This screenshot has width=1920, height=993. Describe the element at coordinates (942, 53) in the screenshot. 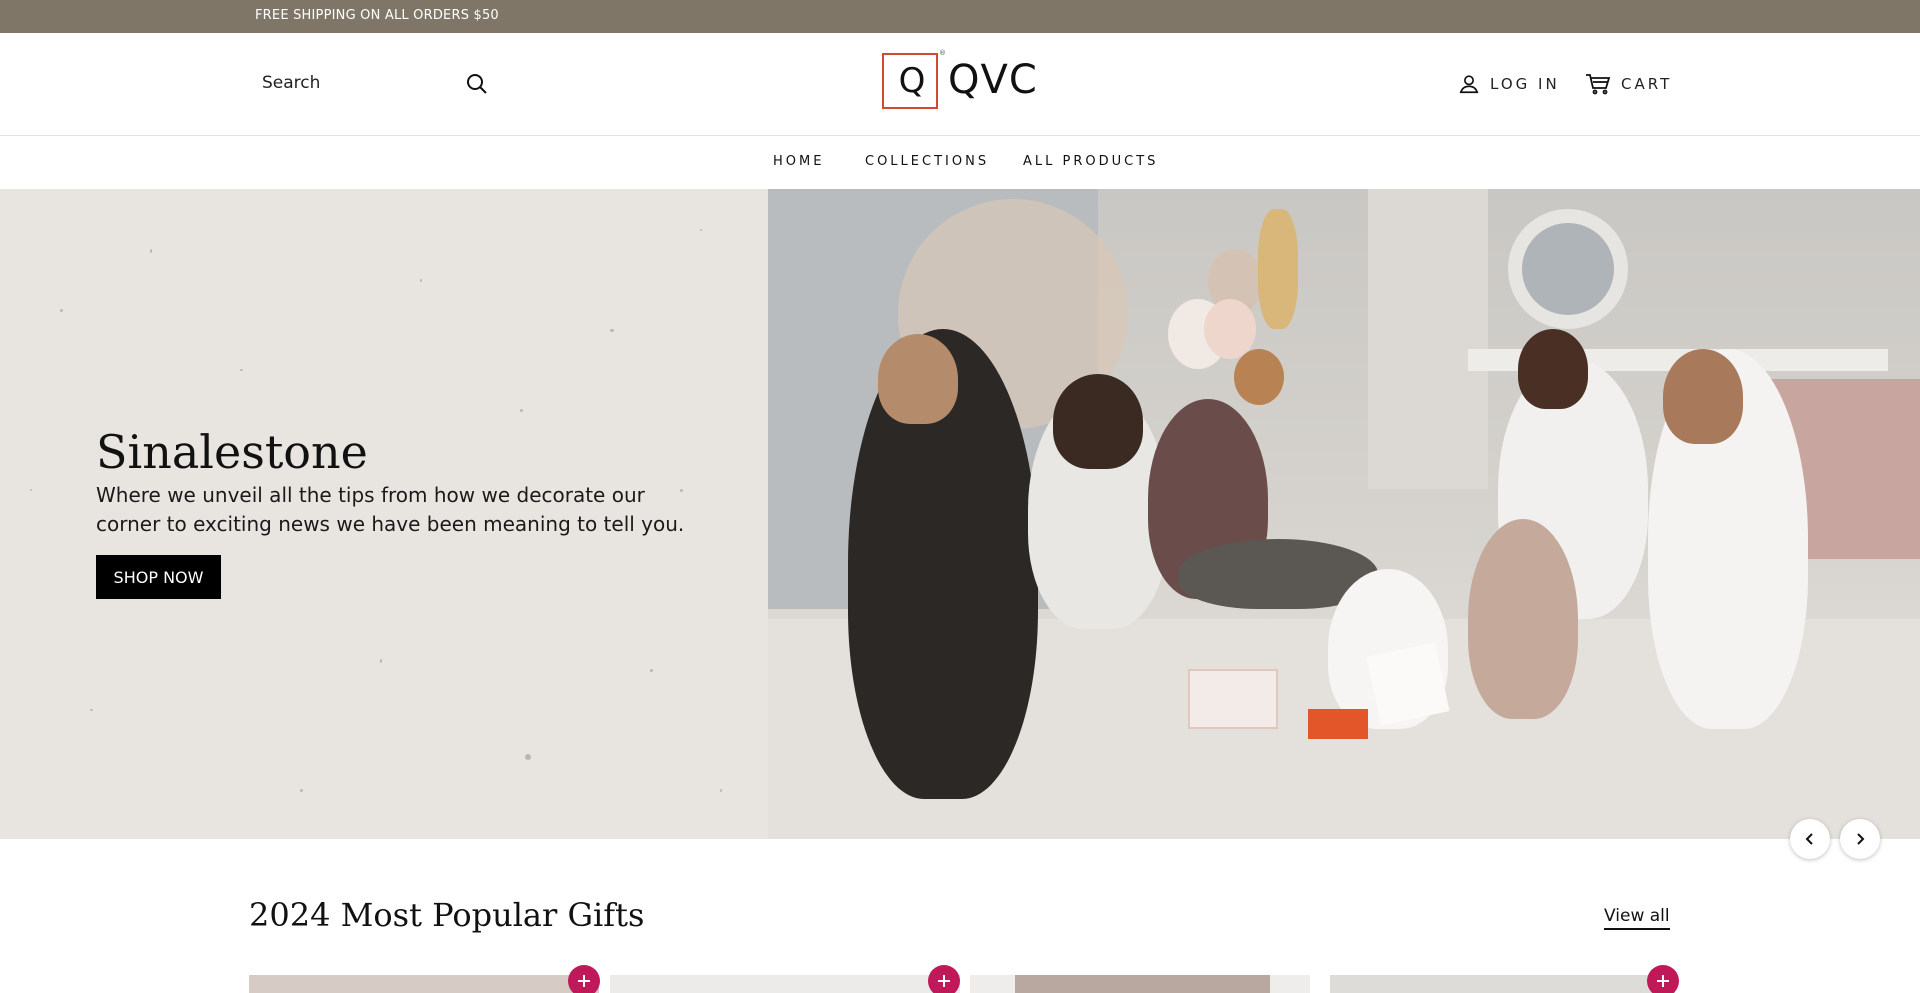

I see `logo-trademark: ®` at that location.